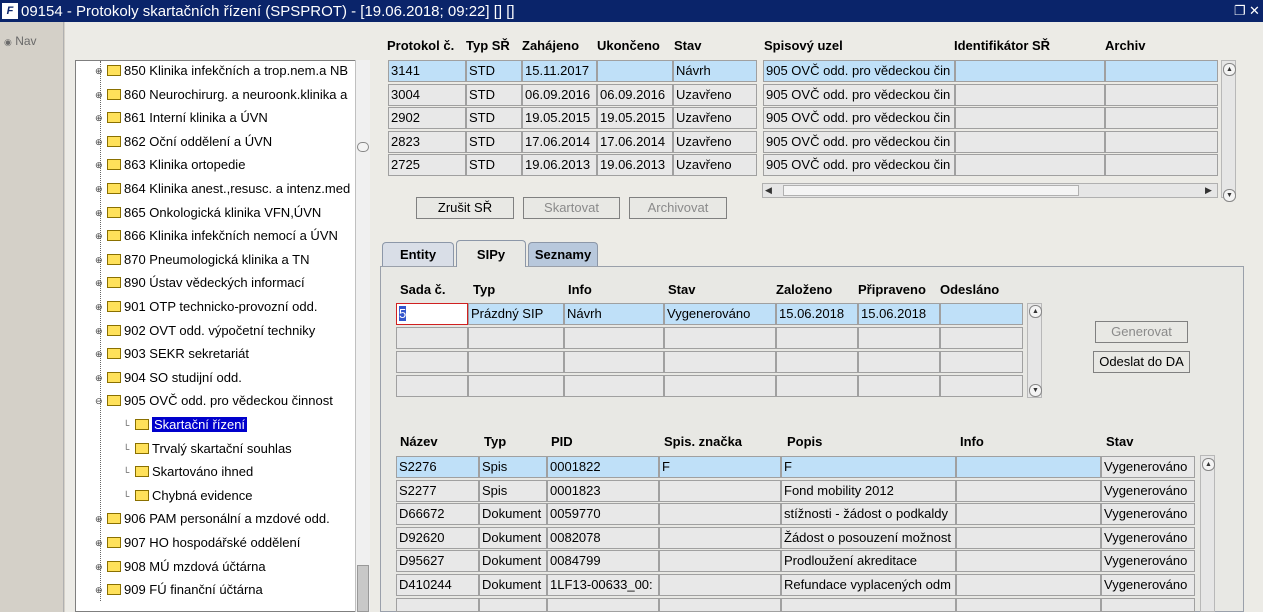 Image resolution: width=1263 pixels, height=612 pixels. Describe the element at coordinates (563, 254) in the screenshot. I see `tab-seznamy: Seznamy` at that location.